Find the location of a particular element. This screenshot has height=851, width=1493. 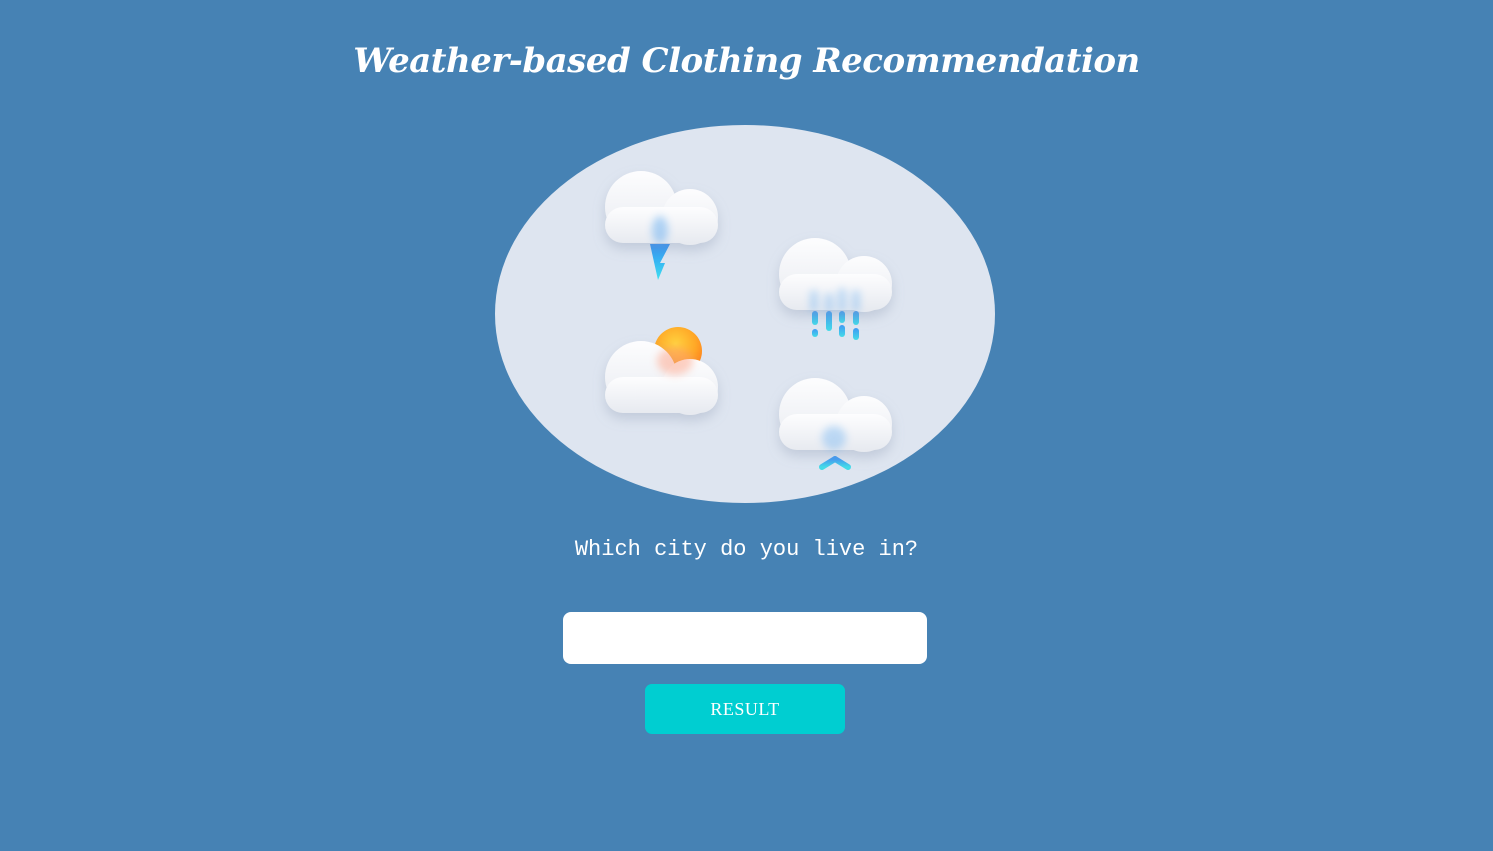

partly-sunny-cloud-icon is located at coordinates (661, 371).